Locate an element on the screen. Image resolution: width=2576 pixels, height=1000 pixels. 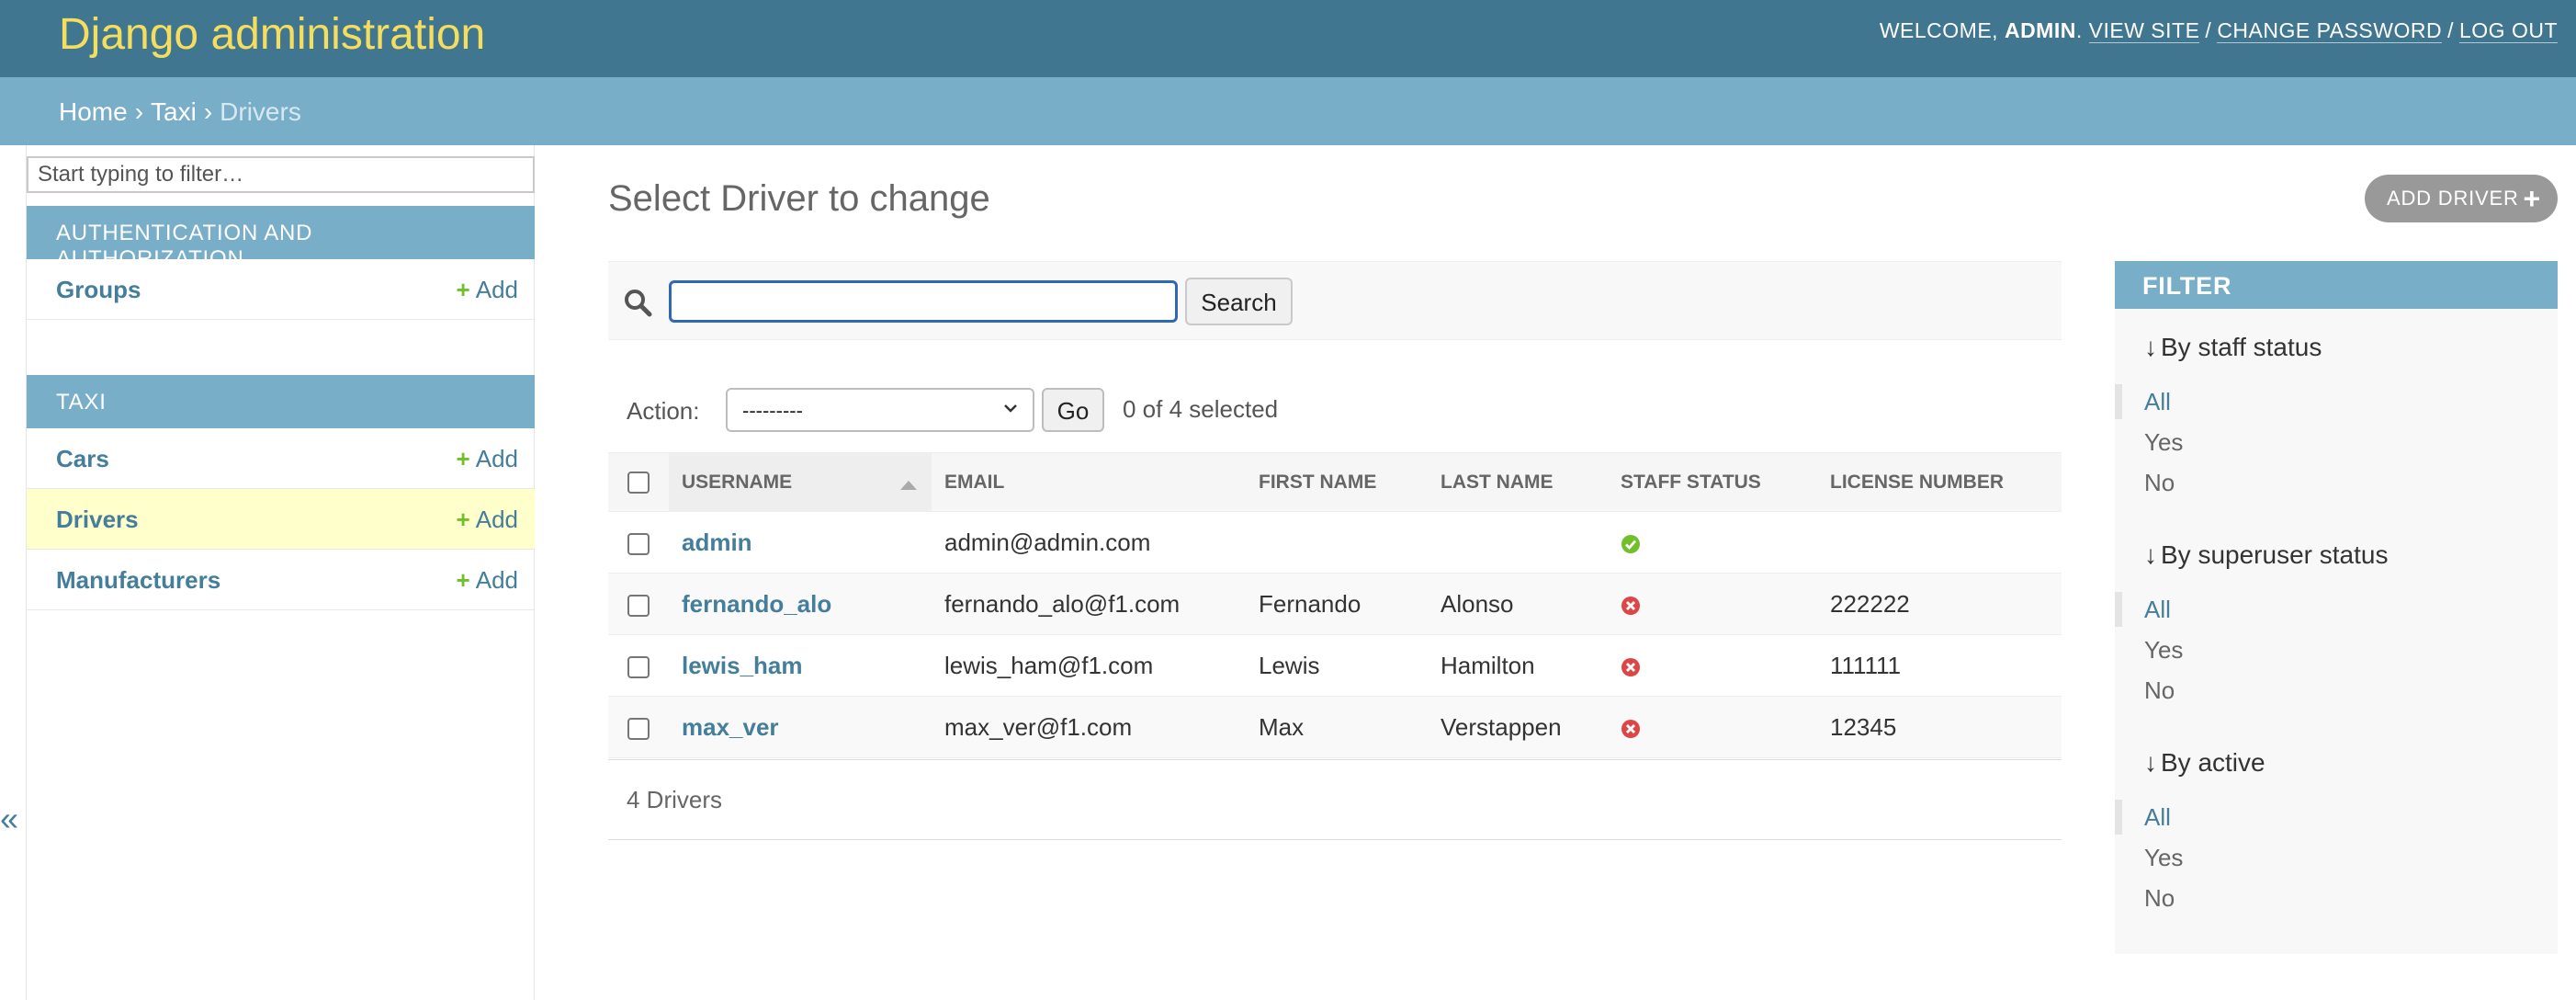
row-select-cell is located at coordinates (638, 727).